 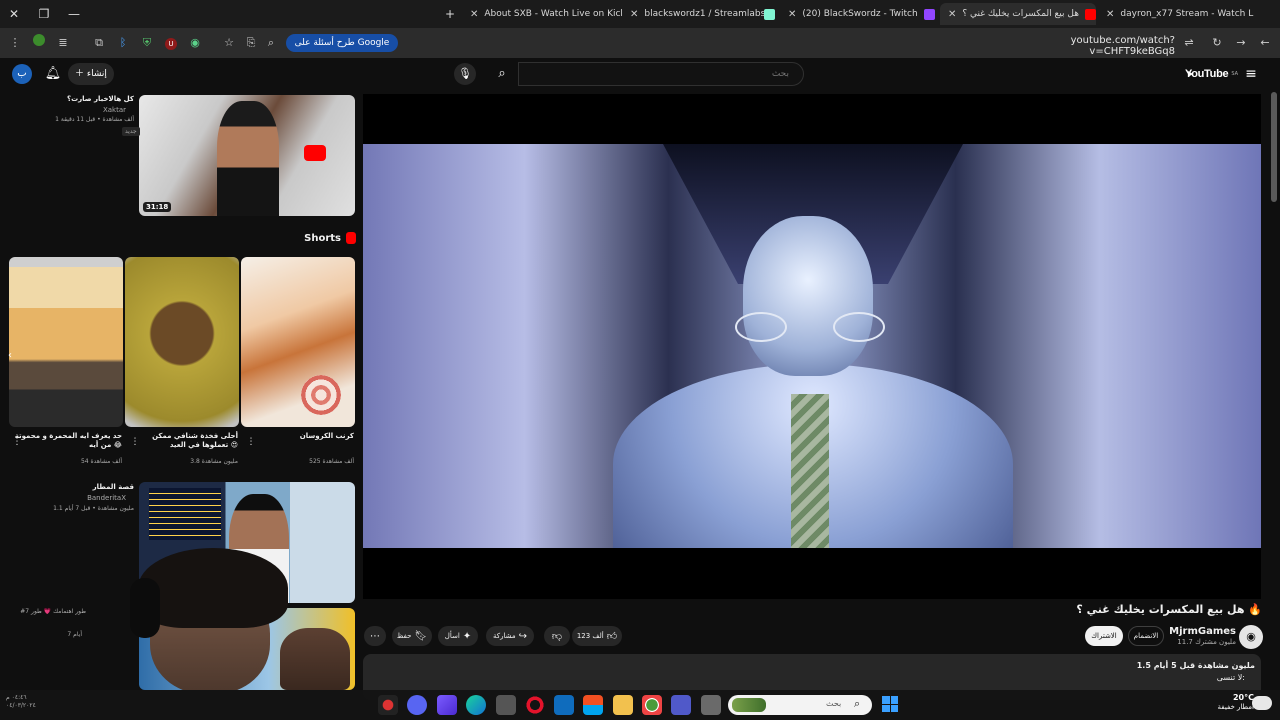 What do you see at coordinates (597, 636) in the screenshot?
I see `like-button: 123 ألف 👍︎` at bounding box center [597, 636].